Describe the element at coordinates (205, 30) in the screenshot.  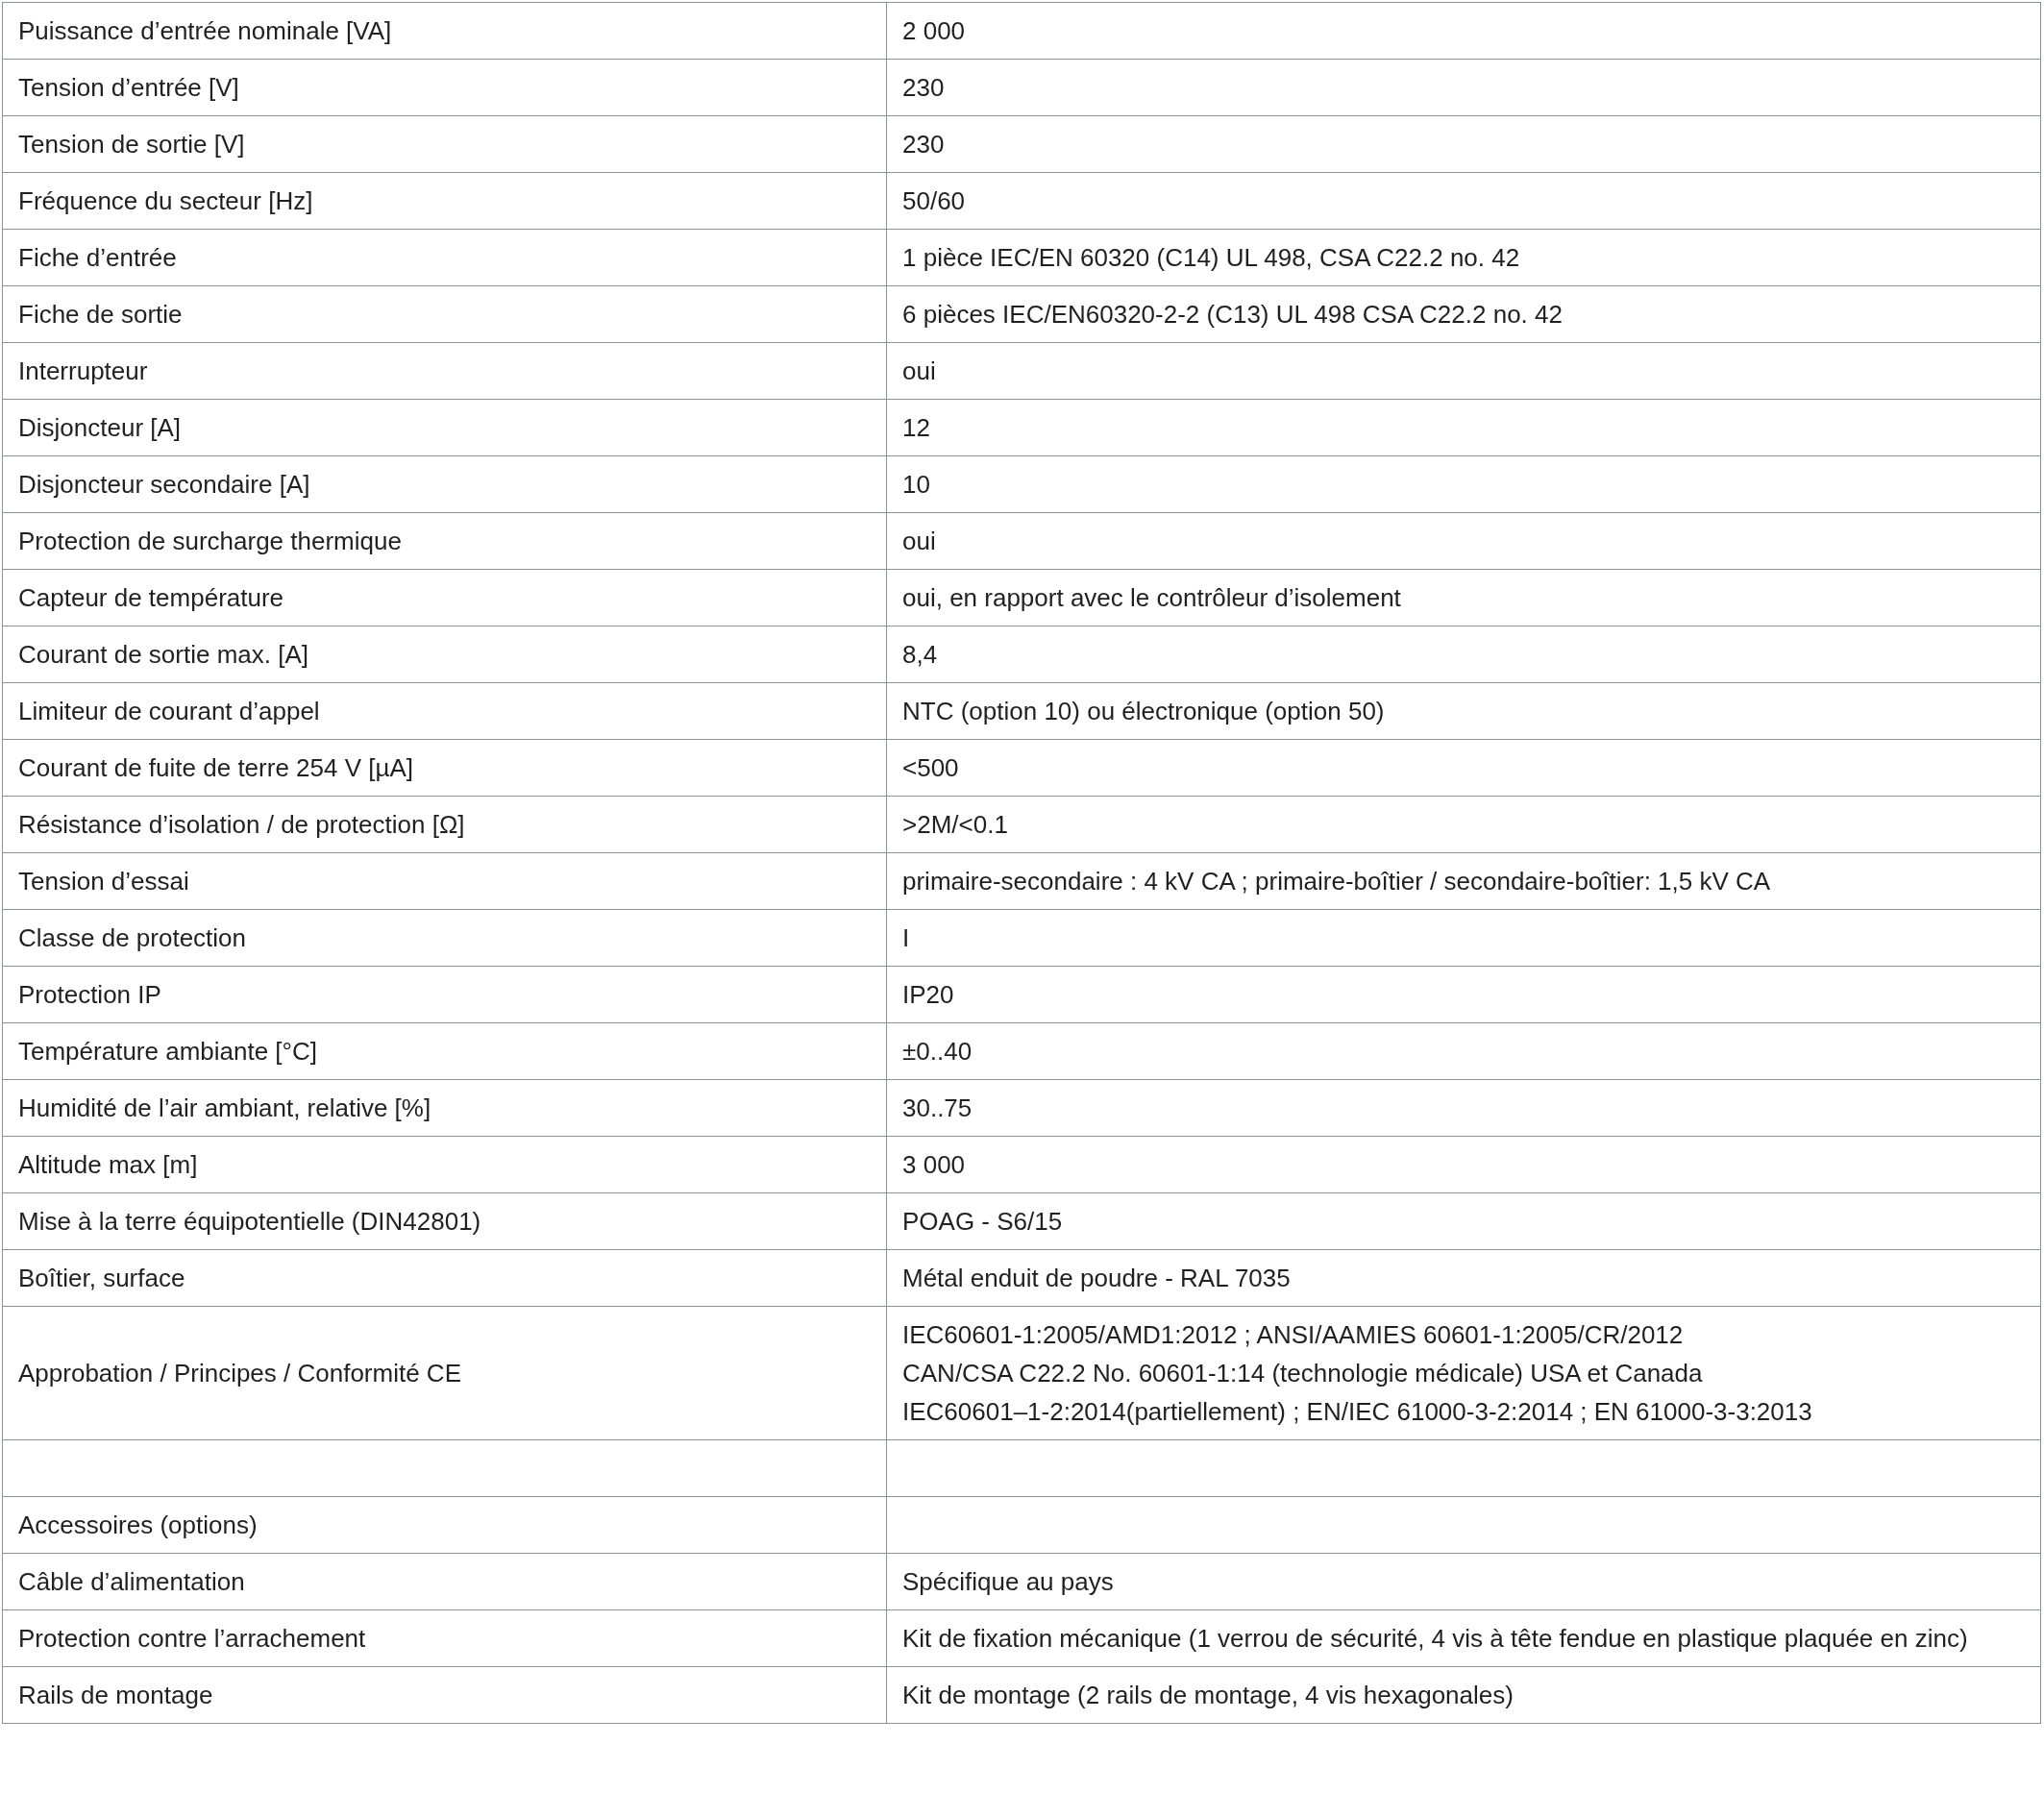
I see `table-cell: Puissance d’entrée nominale [VA]` at that location.